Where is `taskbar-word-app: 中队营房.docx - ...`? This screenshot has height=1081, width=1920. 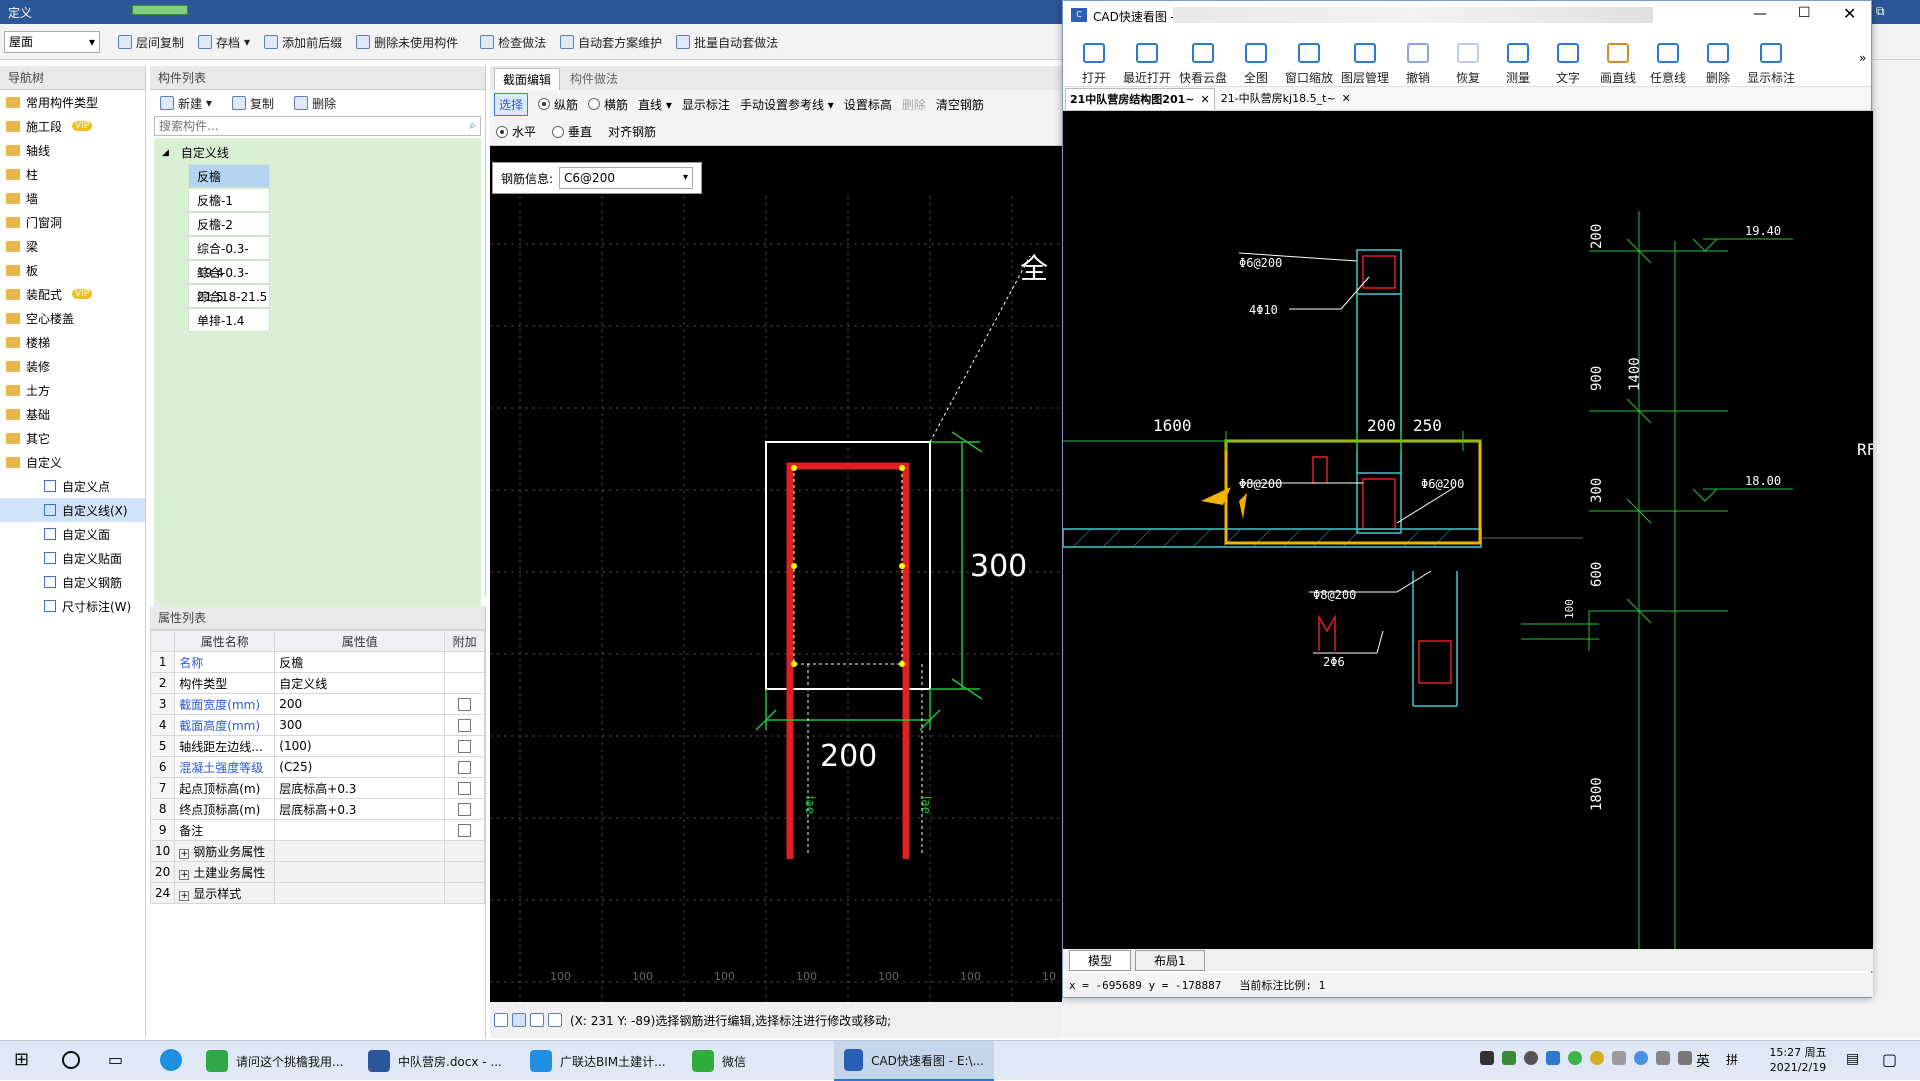 taskbar-word-app: 中队营房.docx - ... is located at coordinates (438, 1061).